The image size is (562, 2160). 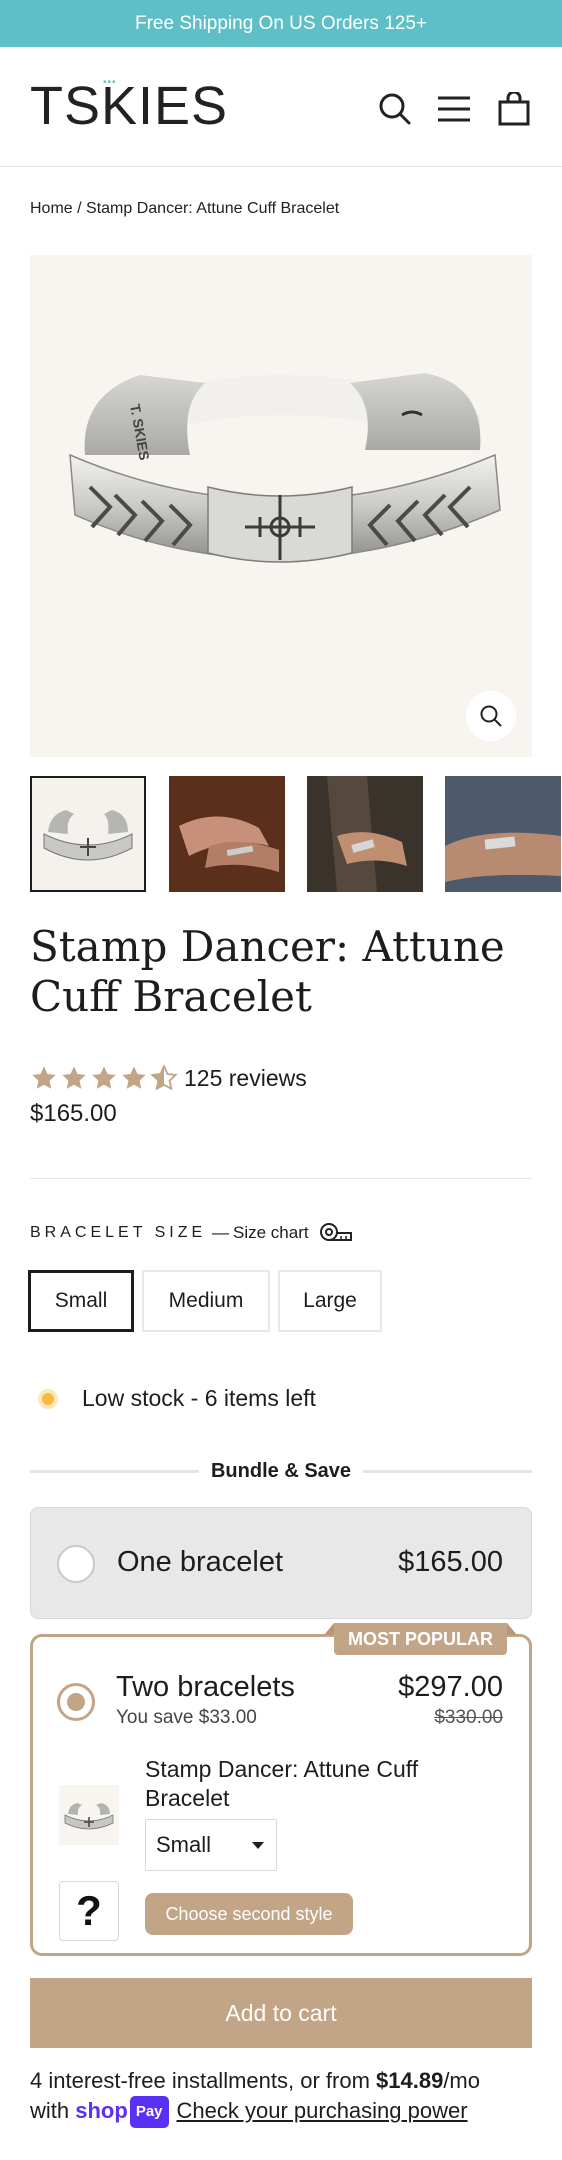 What do you see at coordinates (461, 2080) in the screenshot?
I see `installments-suffix: /mo` at bounding box center [461, 2080].